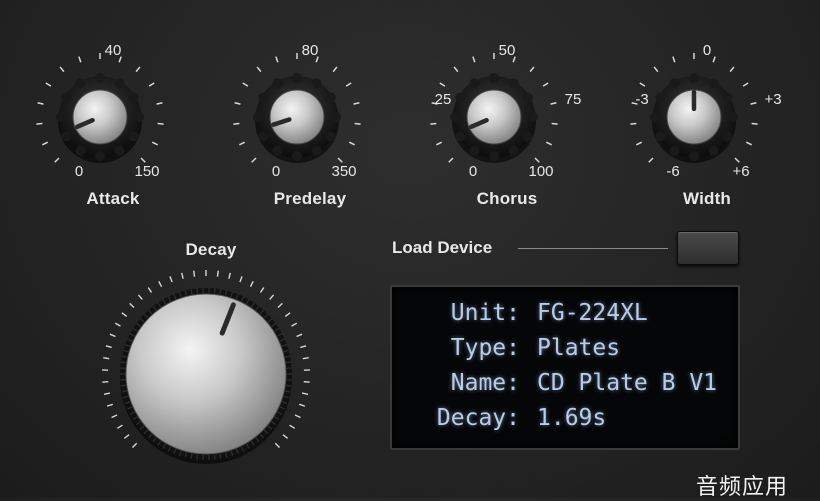 The image size is (820, 501). Describe the element at coordinates (210, 250) in the screenshot. I see `decay-label: Decay` at that location.